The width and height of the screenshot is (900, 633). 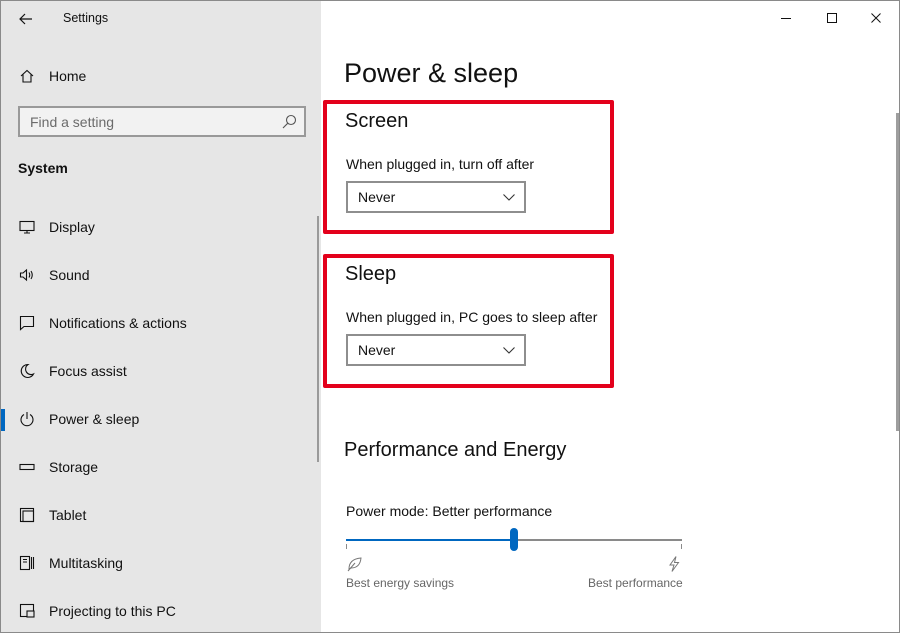 I want to click on performance-heading: Performance and Energy, so click(x=455, y=450).